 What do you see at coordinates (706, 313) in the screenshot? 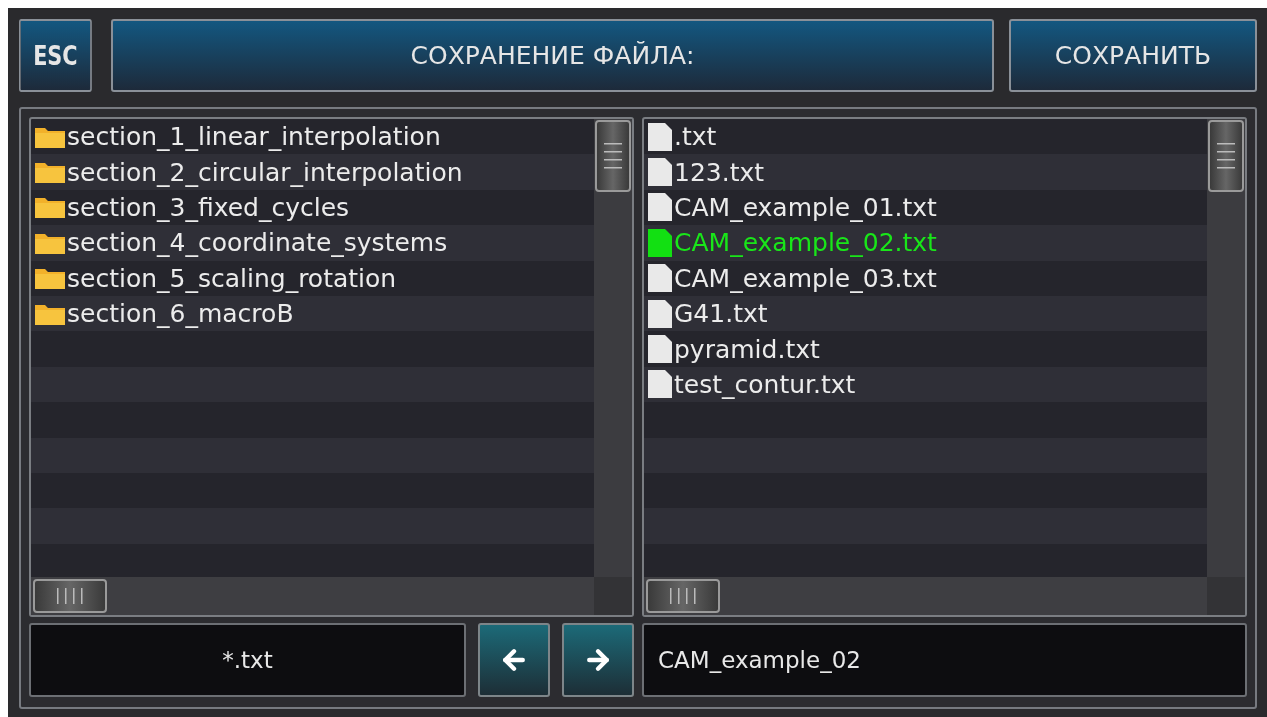
I see `file-item: G41.txt` at bounding box center [706, 313].